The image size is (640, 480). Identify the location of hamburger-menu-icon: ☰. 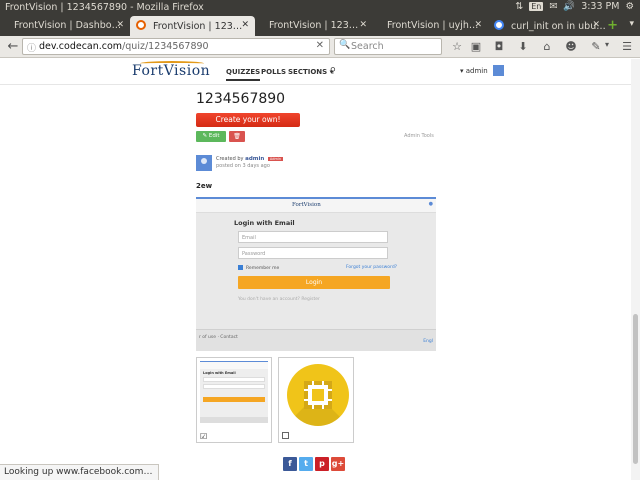
(627, 46).